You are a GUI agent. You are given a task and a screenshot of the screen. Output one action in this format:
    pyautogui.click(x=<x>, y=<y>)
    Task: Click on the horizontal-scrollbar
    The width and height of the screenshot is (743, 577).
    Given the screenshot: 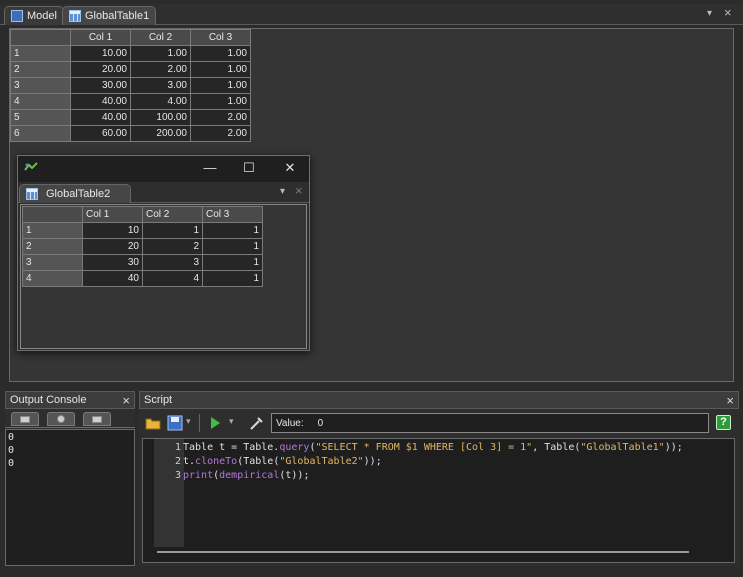 What is the action you would take?
    pyautogui.click(x=423, y=552)
    